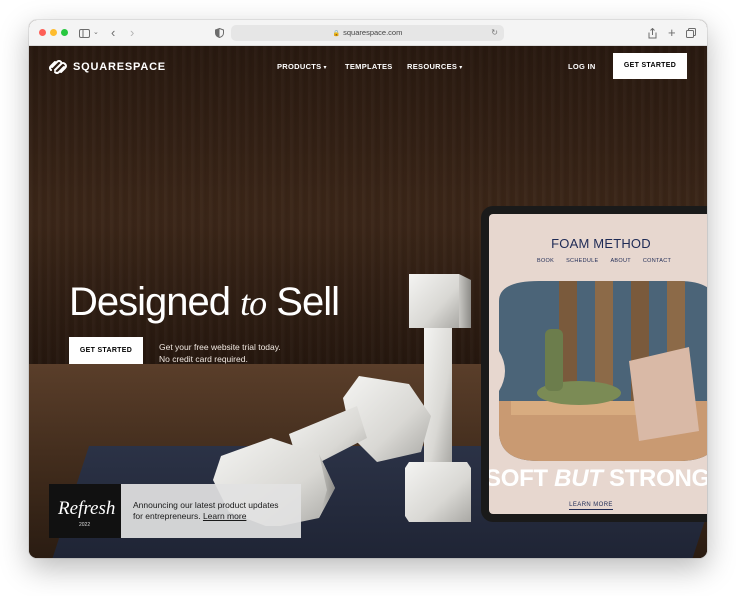 This screenshot has width=736, height=596. I want to click on nav-resources: RESOURCES ▾, so click(435, 66).